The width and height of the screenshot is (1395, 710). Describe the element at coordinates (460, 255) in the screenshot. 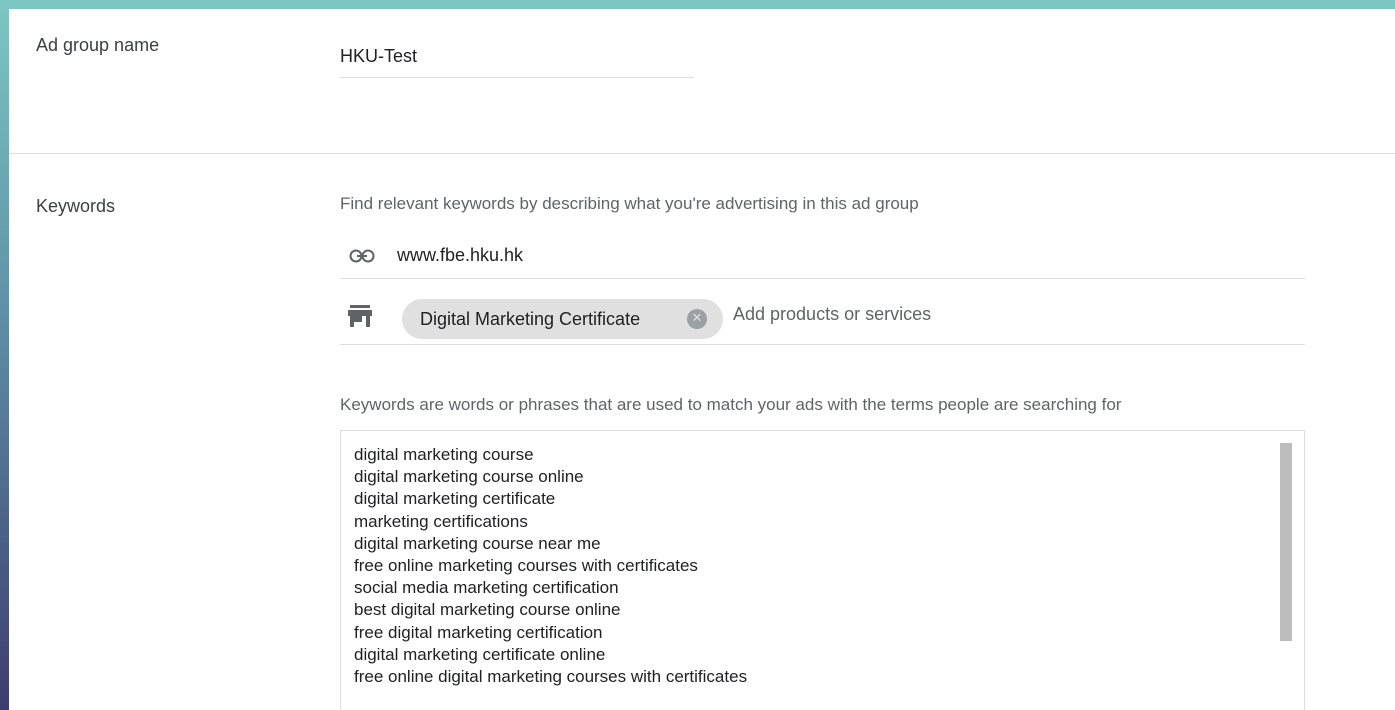

I see `website-url: www.fbe.hku.hk` at that location.